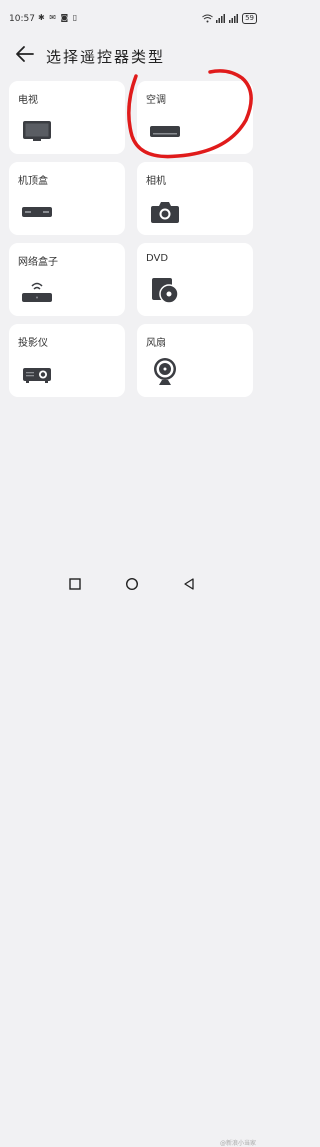 Image resolution: width=320 pixels, height=1147 pixels. What do you see at coordinates (165, 131) in the screenshot?
I see `air-conditioner-icon` at bounding box center [165, 131].